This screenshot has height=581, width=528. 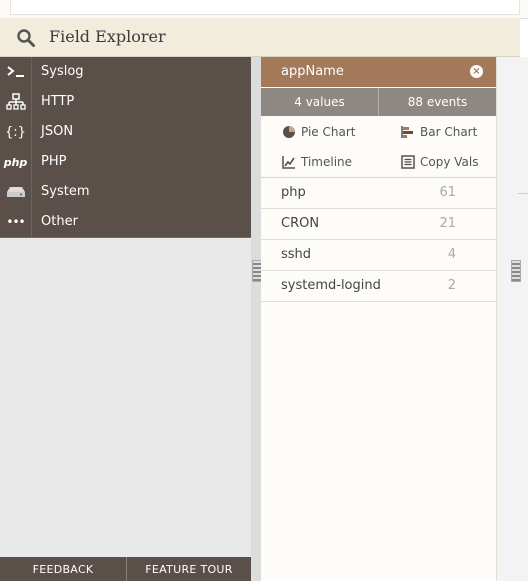 What do you see at coordinates (523, 193) in the screenshot?
I see `gutter-line` at bounding box center [523, 193].